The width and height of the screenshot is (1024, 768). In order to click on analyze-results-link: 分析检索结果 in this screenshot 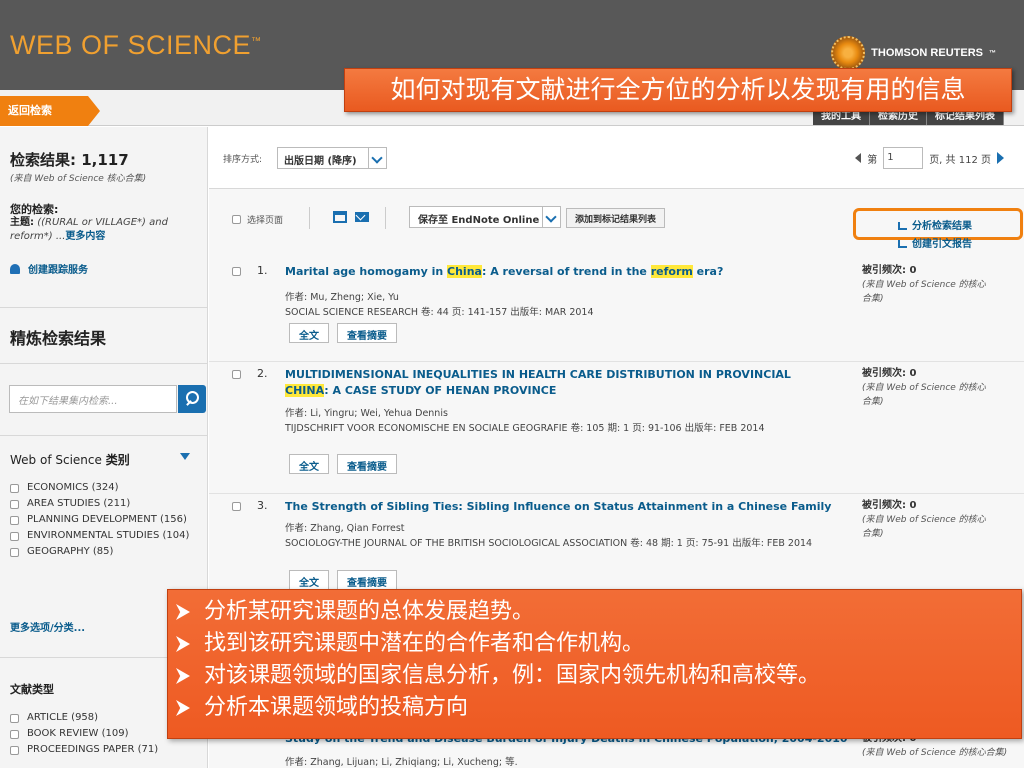, I will do `click(935, 224)`.